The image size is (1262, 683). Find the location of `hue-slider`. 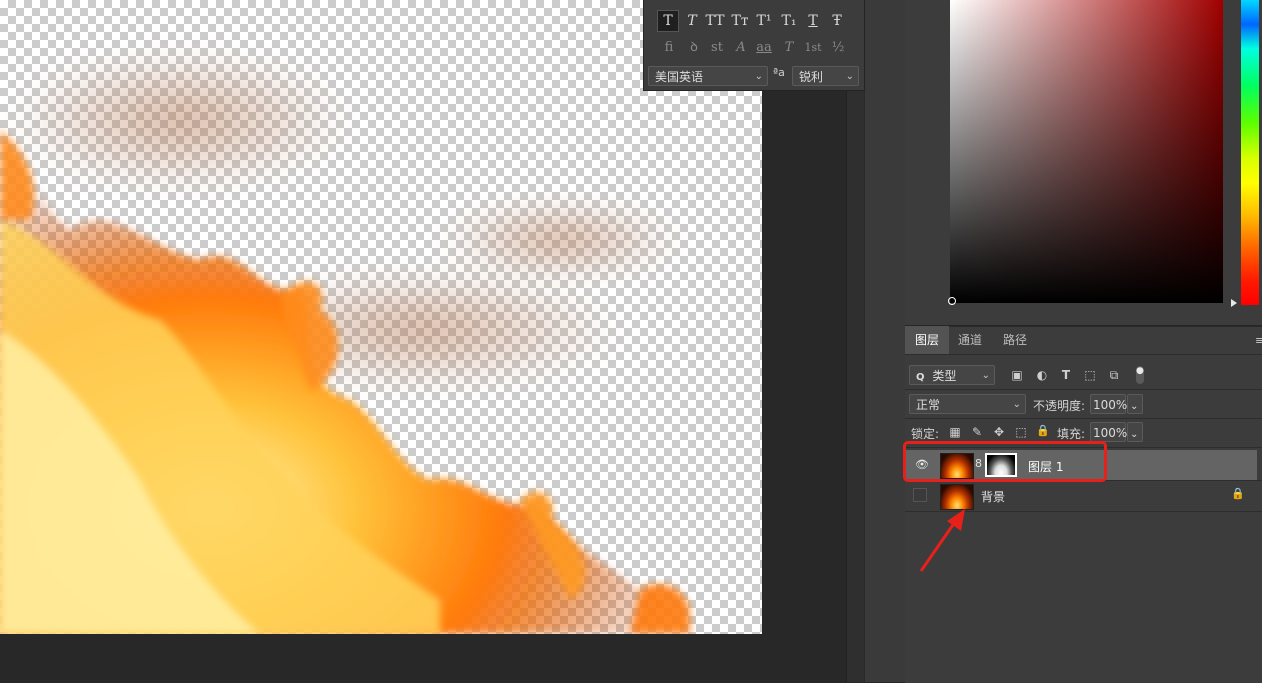

hue-slider is located at coordinates (1250, 152).